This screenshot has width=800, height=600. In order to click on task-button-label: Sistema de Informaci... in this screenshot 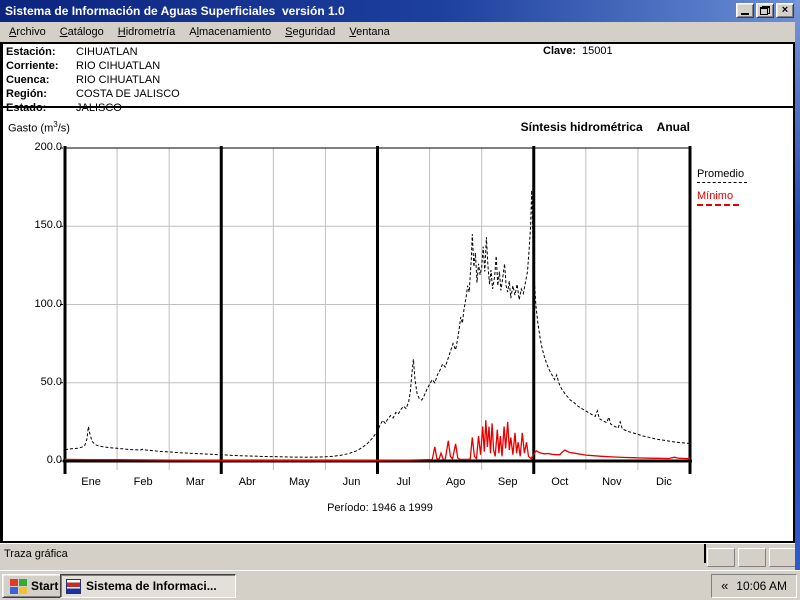, I will do `click(151, 586)`.